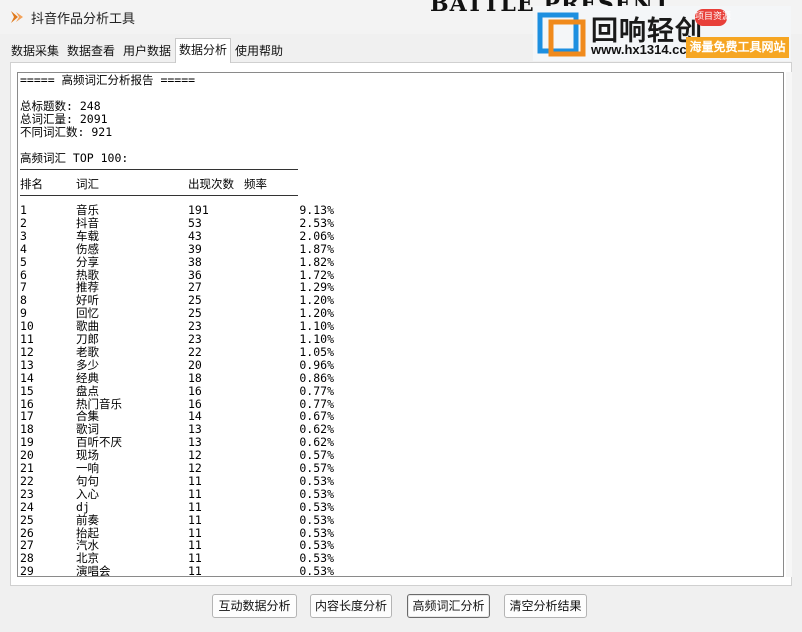 The image size is (802, 632). Describe the element at coordinates (316, 351) in the screenshot. I see `freq-cell: 1.05%` at that location.